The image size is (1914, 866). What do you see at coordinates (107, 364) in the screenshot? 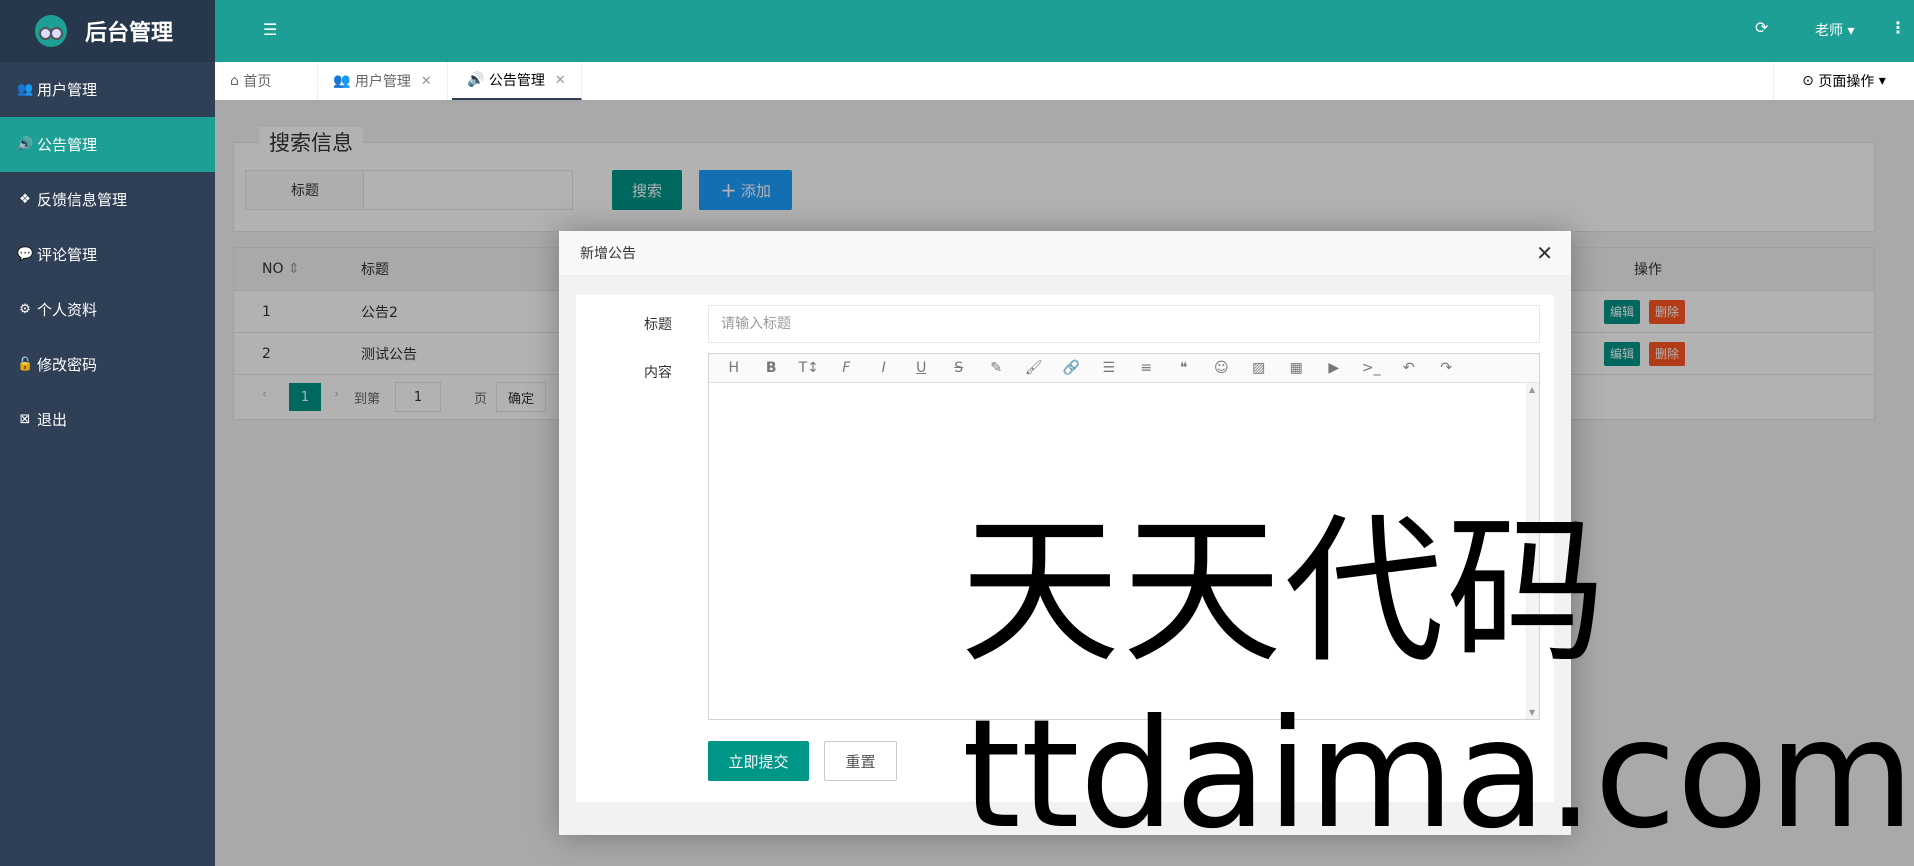
I see `sidebar-item-change-password: 🔓 修改密码` at bounding box center [107, 364].